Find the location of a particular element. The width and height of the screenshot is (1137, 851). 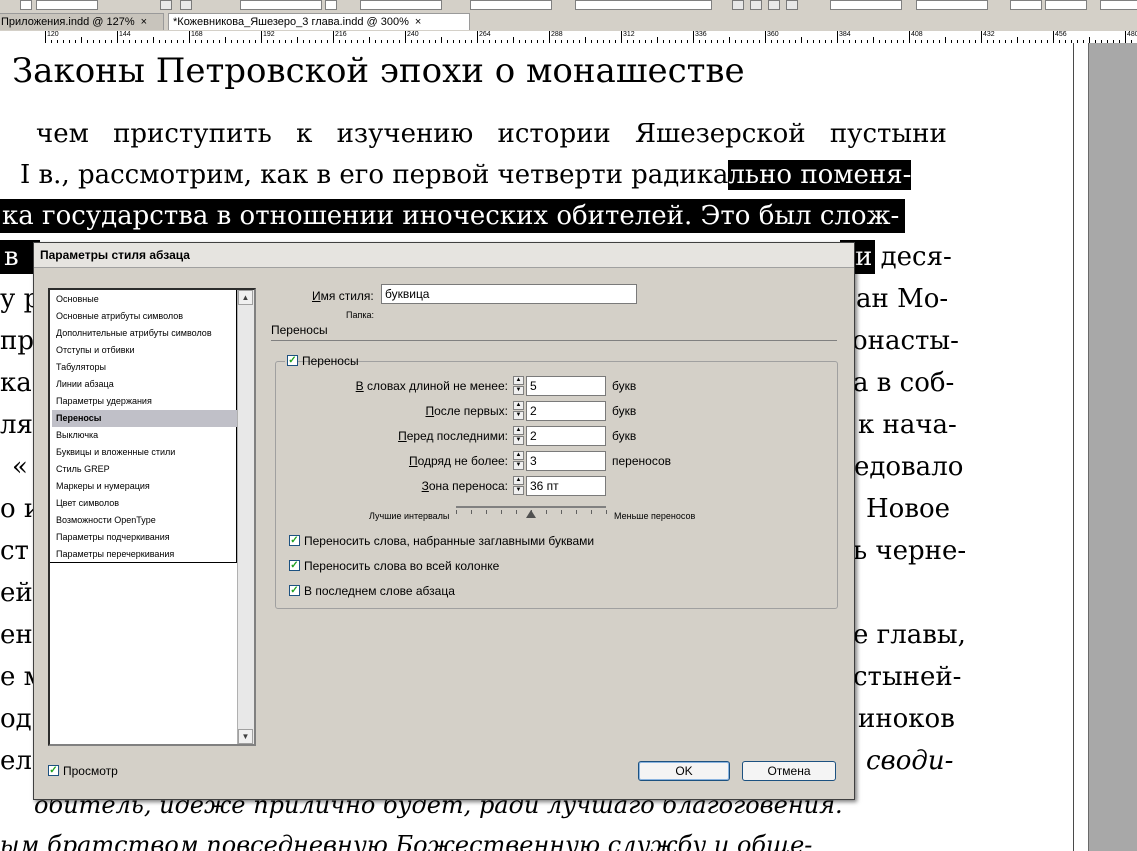

text-line: своди- is located at coordinates (909, 761).